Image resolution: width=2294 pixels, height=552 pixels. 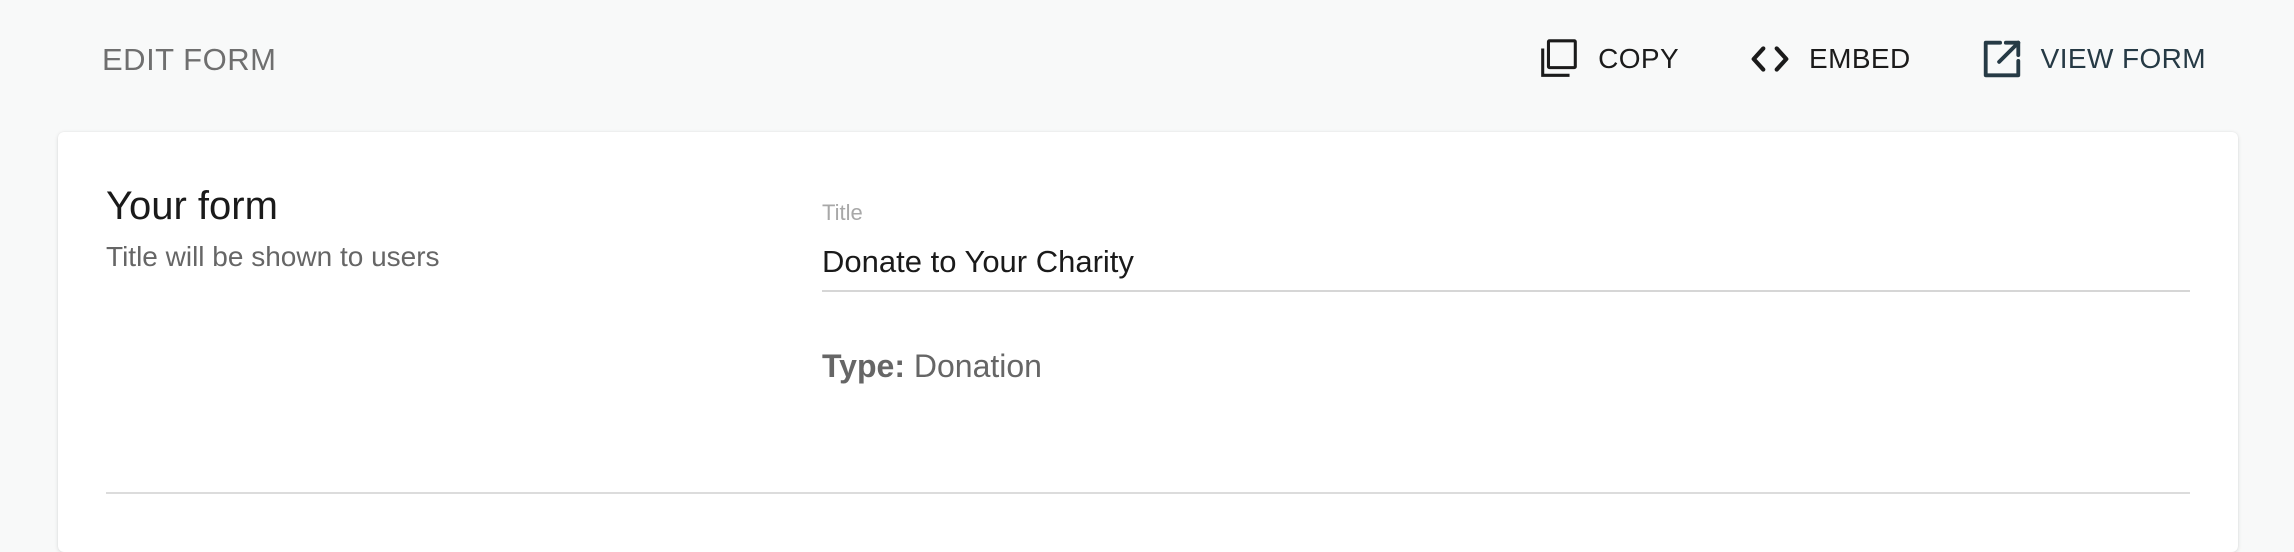 I want to click on form-type: Type: Donation, so click(x=932, y=366).